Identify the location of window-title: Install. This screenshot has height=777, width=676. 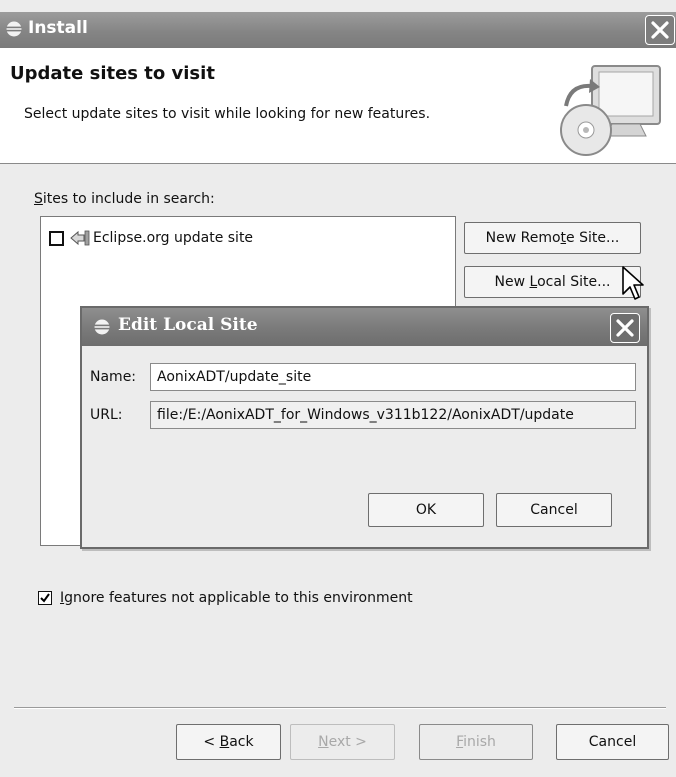
(58, 28).